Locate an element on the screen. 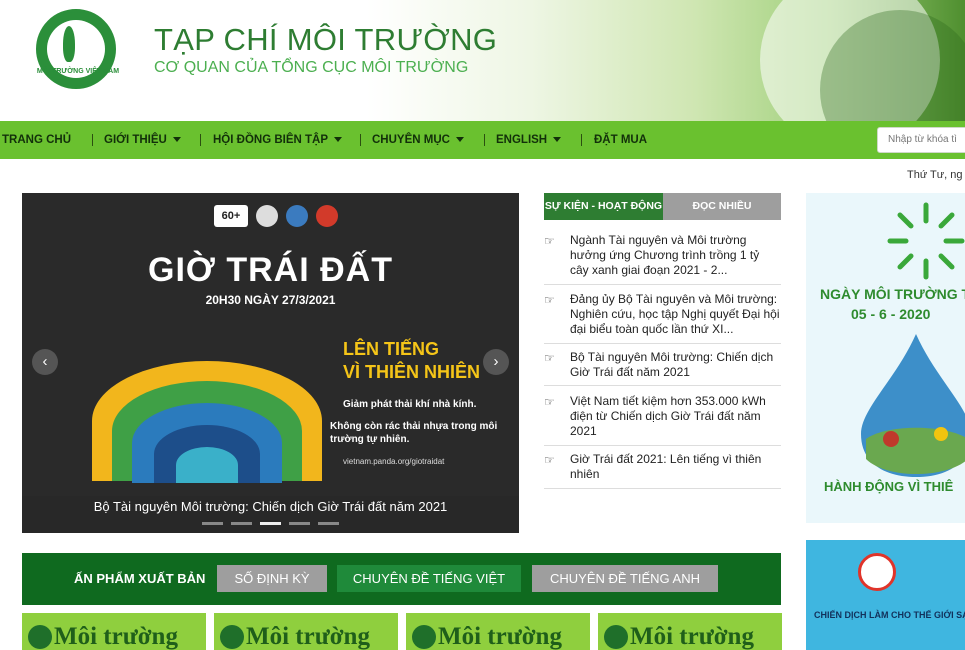  nav-item-home: TRANG CHỦ is located at coordinates (36, 140).